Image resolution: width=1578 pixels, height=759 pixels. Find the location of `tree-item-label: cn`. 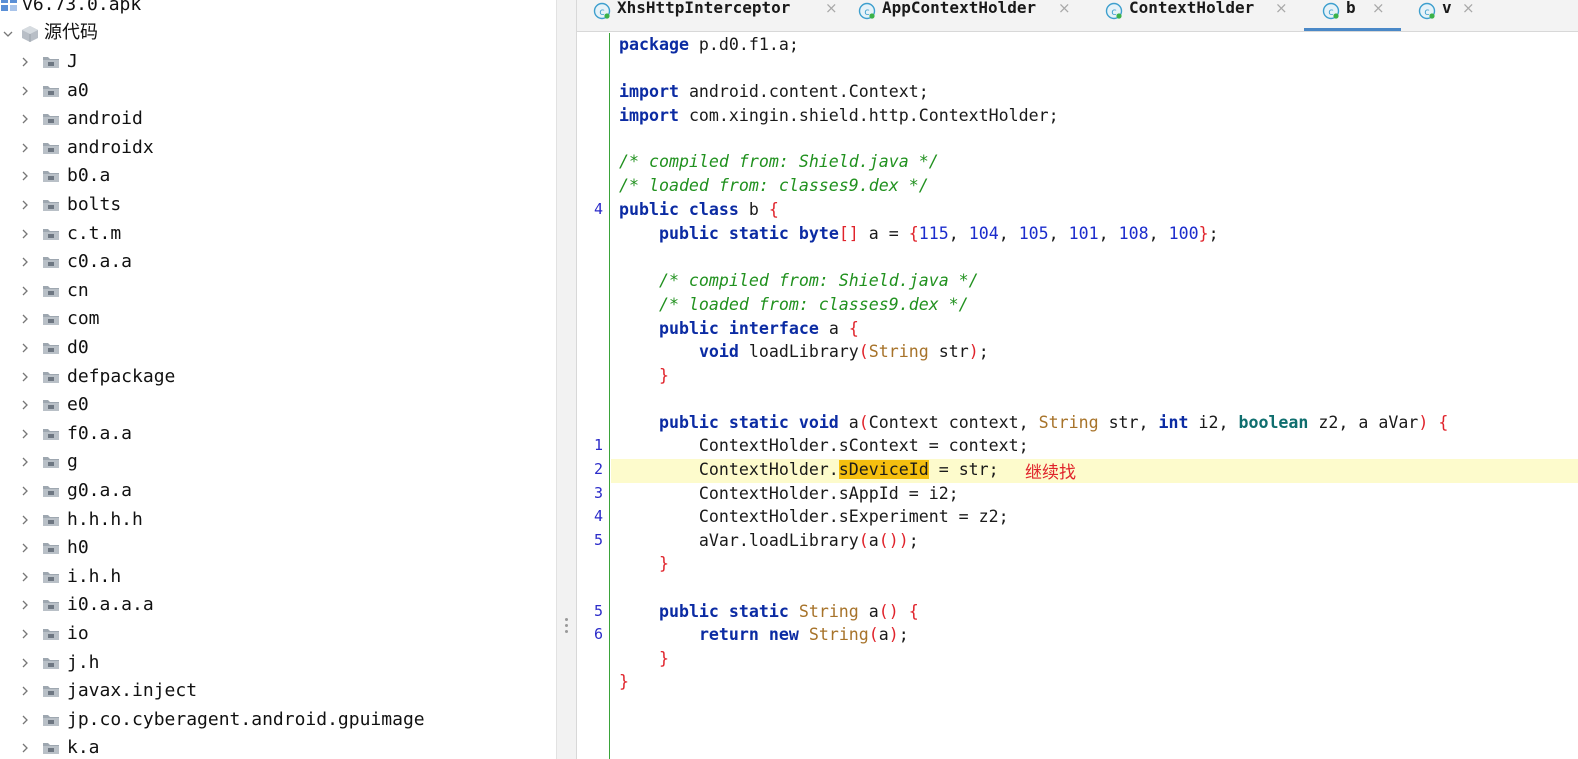

tree-item-label: cn is located at coordinates (78, 290).